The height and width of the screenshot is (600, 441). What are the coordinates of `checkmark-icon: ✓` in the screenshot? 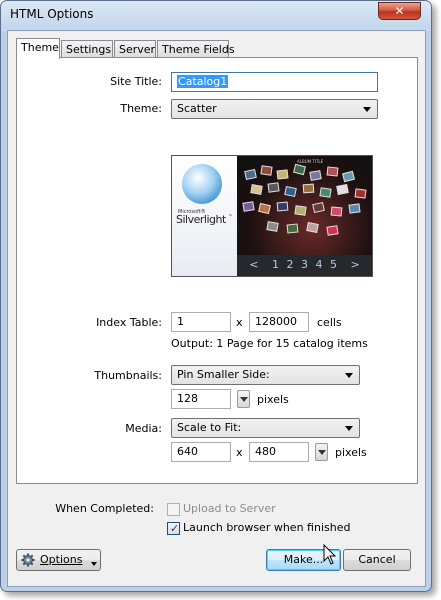 It's located at (175, 528).